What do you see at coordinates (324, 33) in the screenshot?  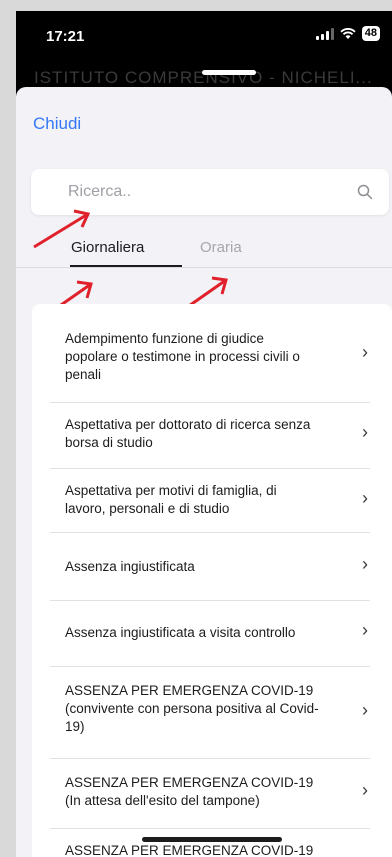 I see `signal-icon` at bounding box center [324, 33].